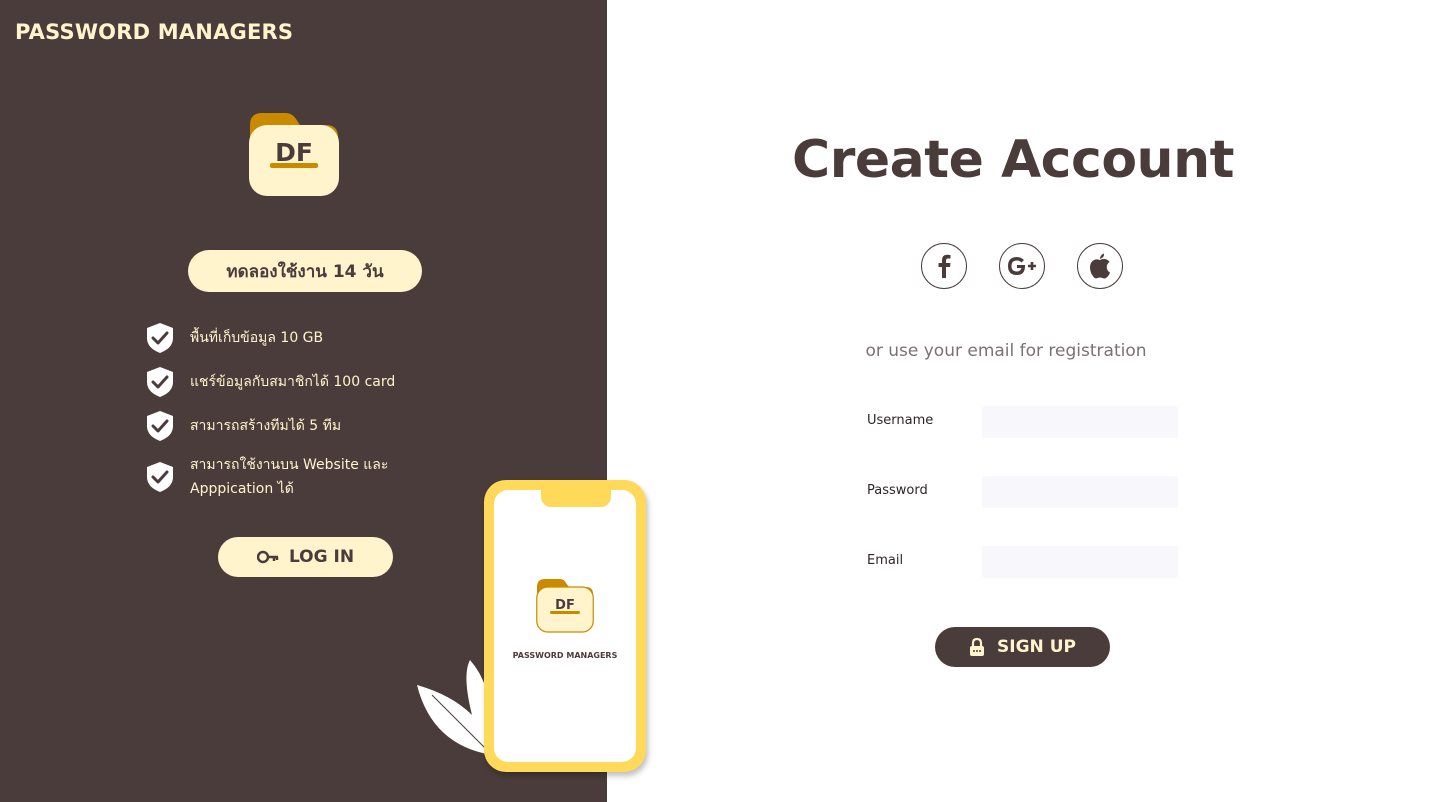 Image resolution: width=1440 pixels, height=802 pixels. I want to click on email-label: Email, so click(885, 560).